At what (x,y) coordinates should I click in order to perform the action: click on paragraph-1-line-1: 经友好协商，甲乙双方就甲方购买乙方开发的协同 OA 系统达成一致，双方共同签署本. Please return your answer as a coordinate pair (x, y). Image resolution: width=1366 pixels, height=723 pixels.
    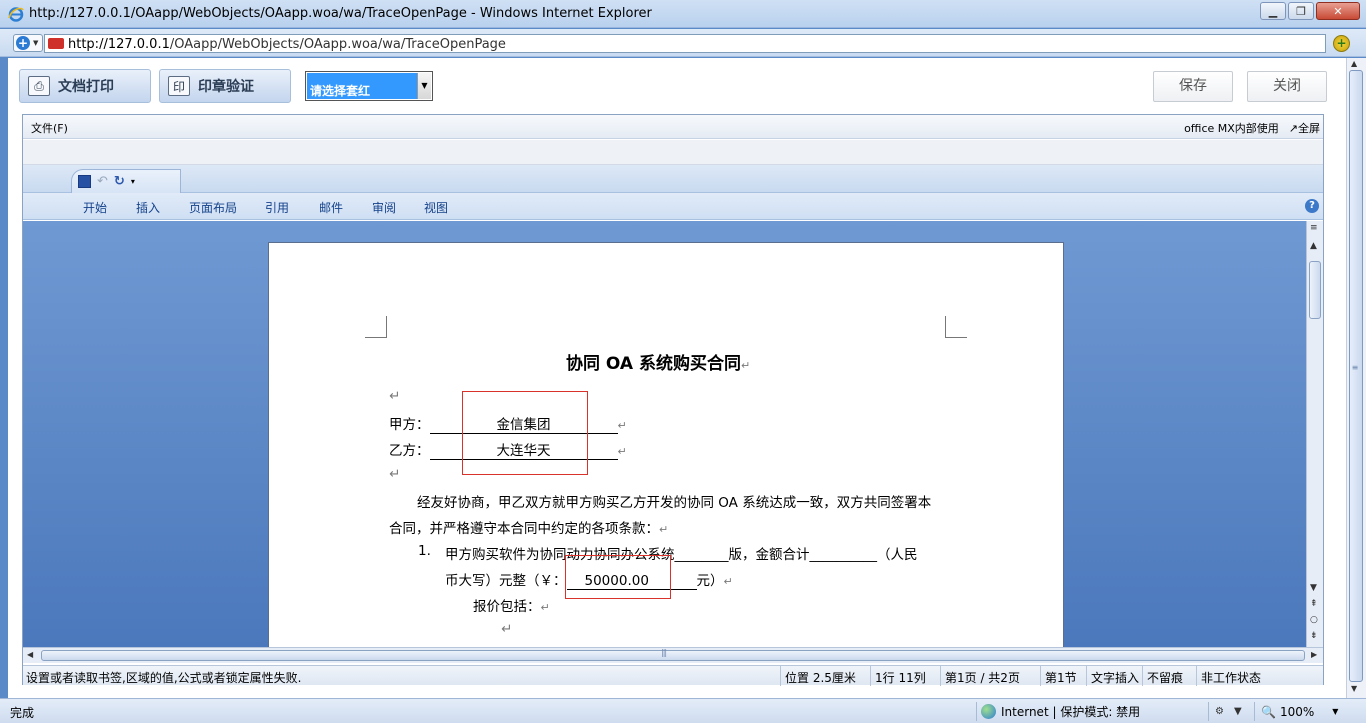
    Looking at the image, I should click on (674, 501).